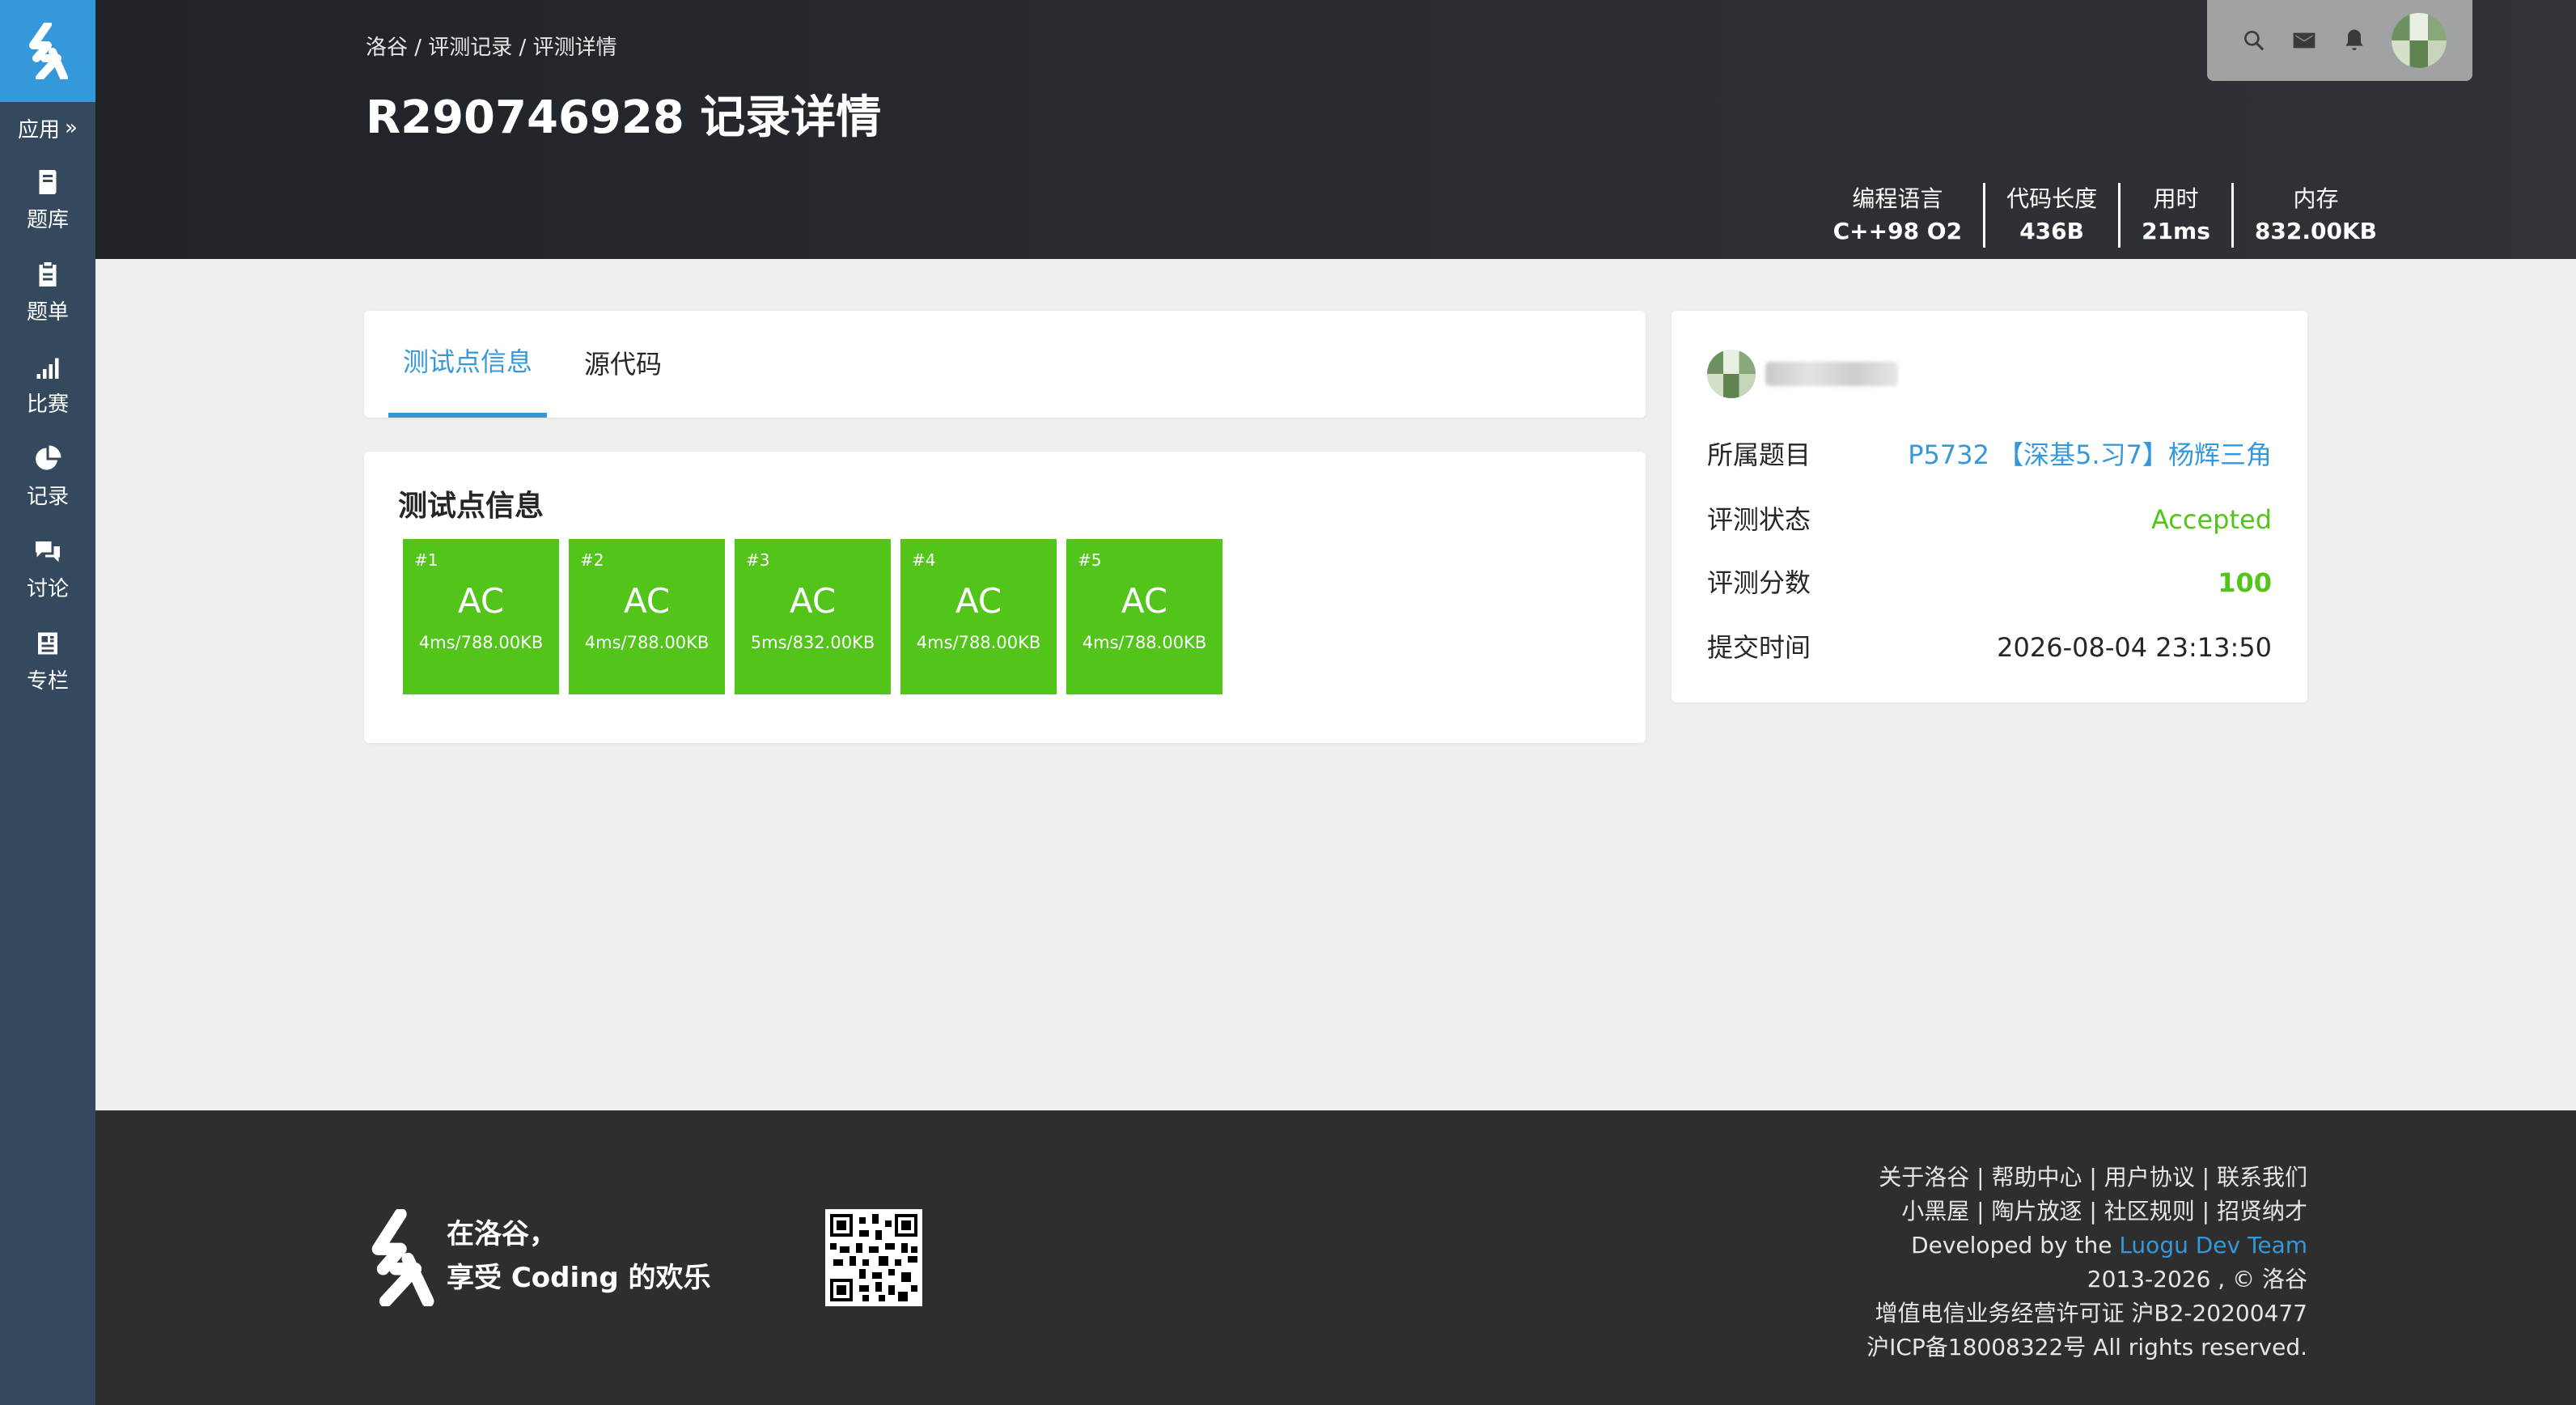  What do you see at coordinates (2245, 582) in the screenshot?
I see `score-value: 100` at bounding box center [2245, 582].